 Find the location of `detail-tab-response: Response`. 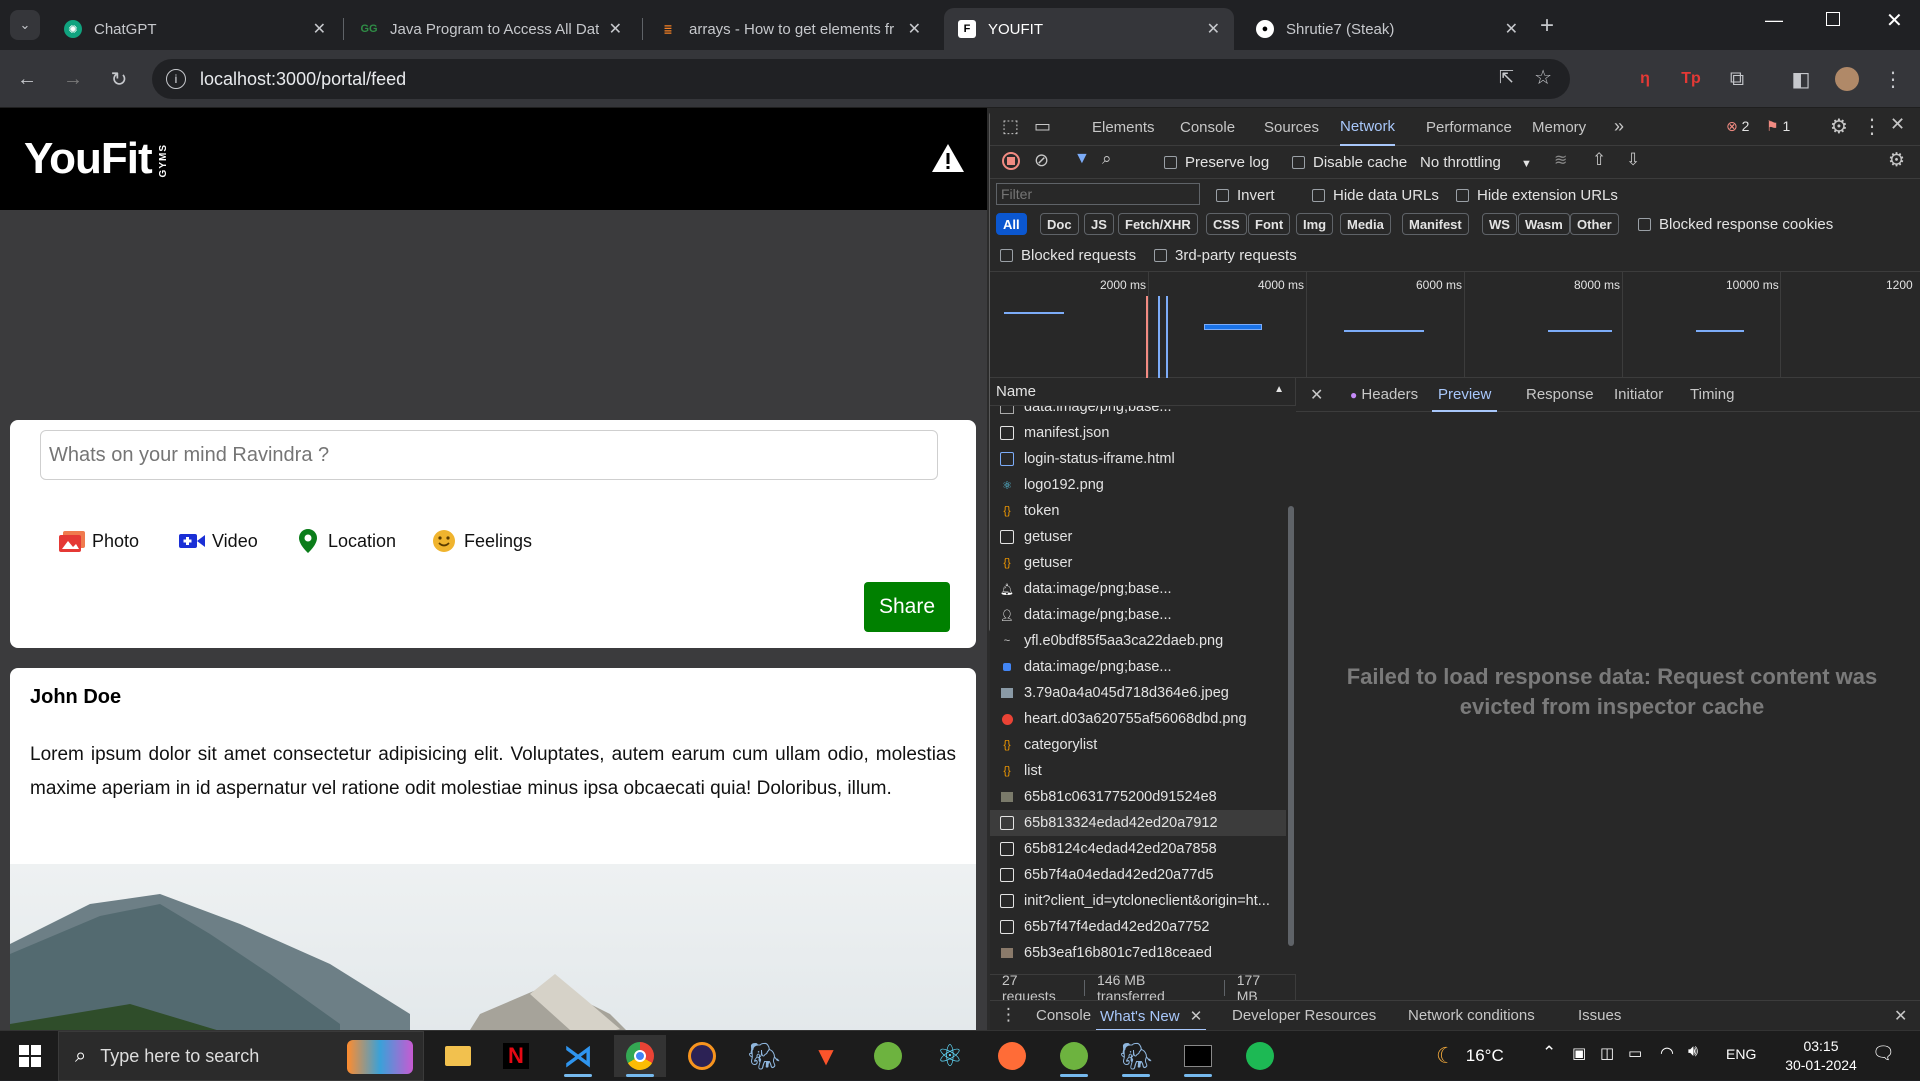

detail-tab-response: Response is located at coordinates (1560, 394).